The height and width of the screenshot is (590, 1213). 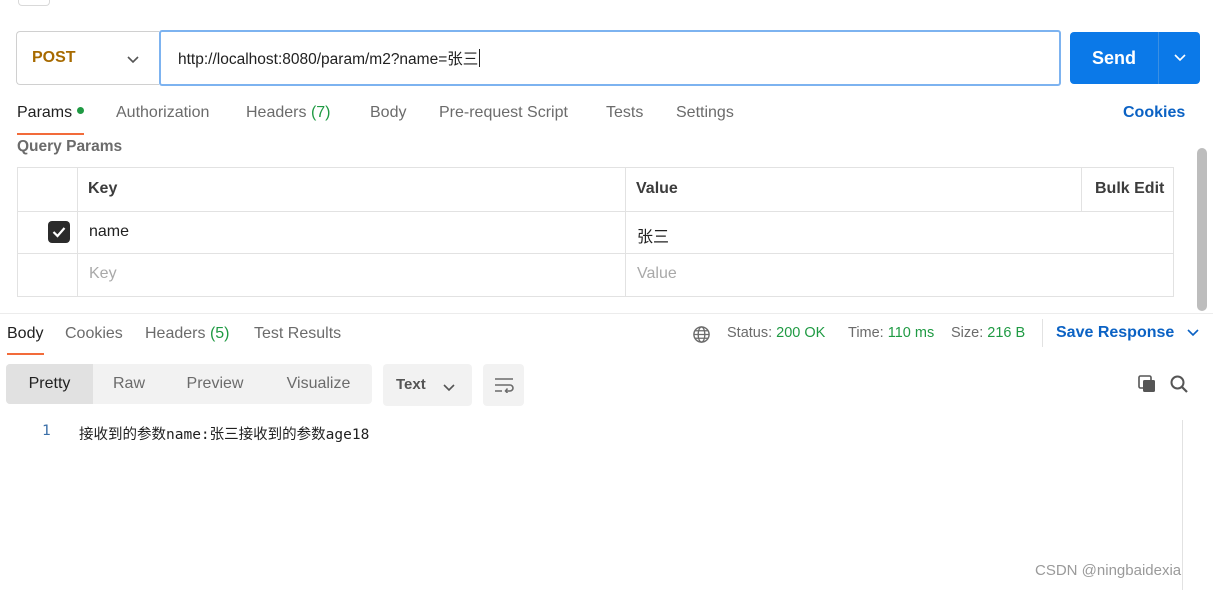 What do you see at coordinates (320, 112) in the screenshot?
I see `headers-count: (7)` at bounding box center [320, 112].